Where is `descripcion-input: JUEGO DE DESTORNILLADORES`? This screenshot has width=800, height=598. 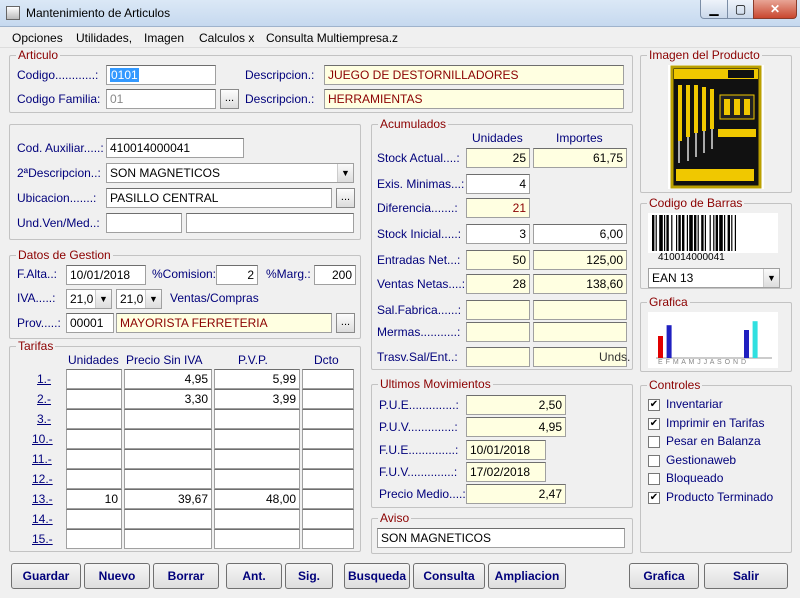
descripcion-input: JUEGO DE DESTORNILLADORES is located at coordinates (474, 75).